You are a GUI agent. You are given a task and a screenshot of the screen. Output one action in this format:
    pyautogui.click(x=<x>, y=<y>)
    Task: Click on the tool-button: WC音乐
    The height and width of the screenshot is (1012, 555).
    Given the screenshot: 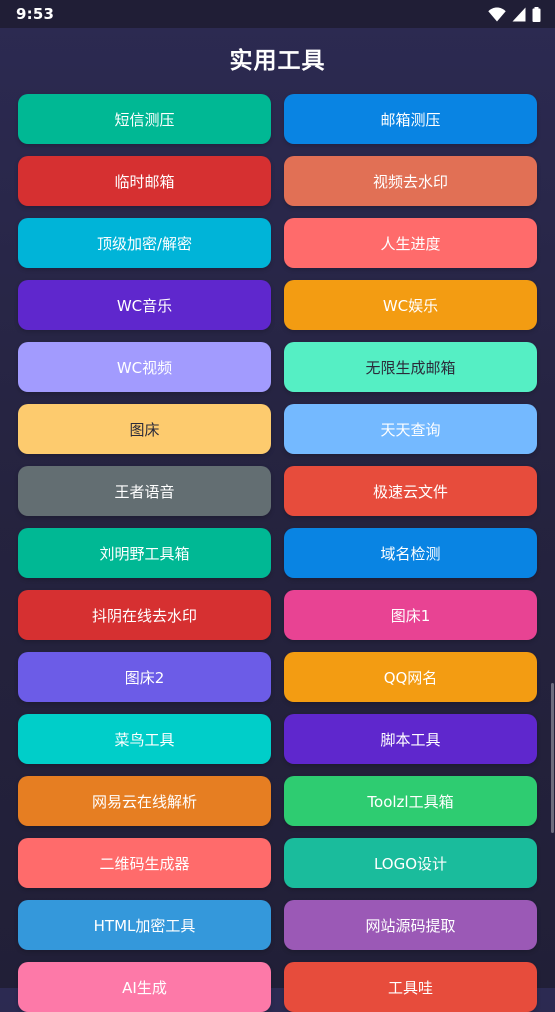 What is the action you would take?
    pyautogui.click(x=144, y=305)
    